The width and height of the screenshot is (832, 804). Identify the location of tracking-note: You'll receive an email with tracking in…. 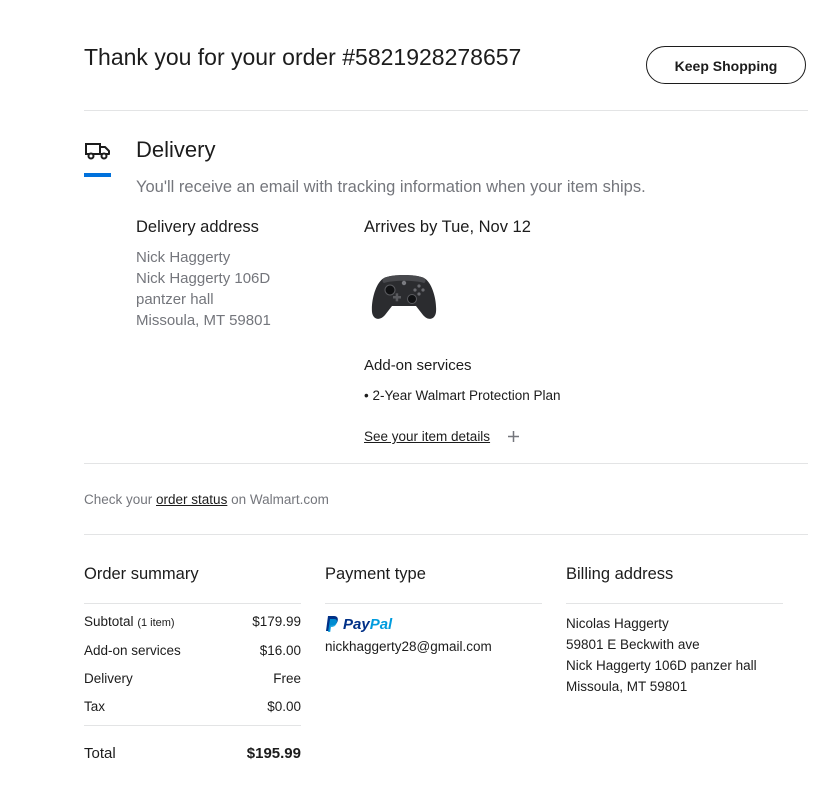
(391, 187).